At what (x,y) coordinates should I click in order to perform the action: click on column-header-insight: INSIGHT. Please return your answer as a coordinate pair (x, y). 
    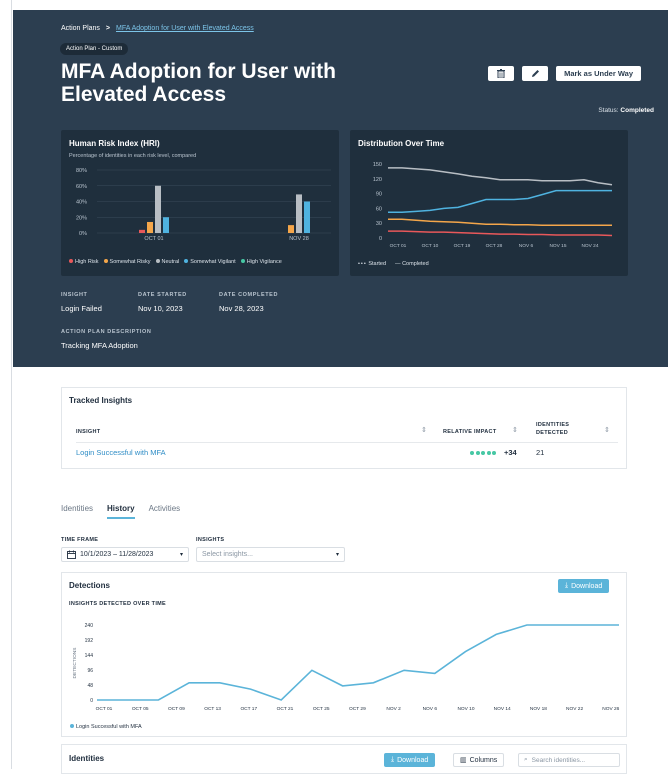
    Looking at the image, I should click on (88, 432).